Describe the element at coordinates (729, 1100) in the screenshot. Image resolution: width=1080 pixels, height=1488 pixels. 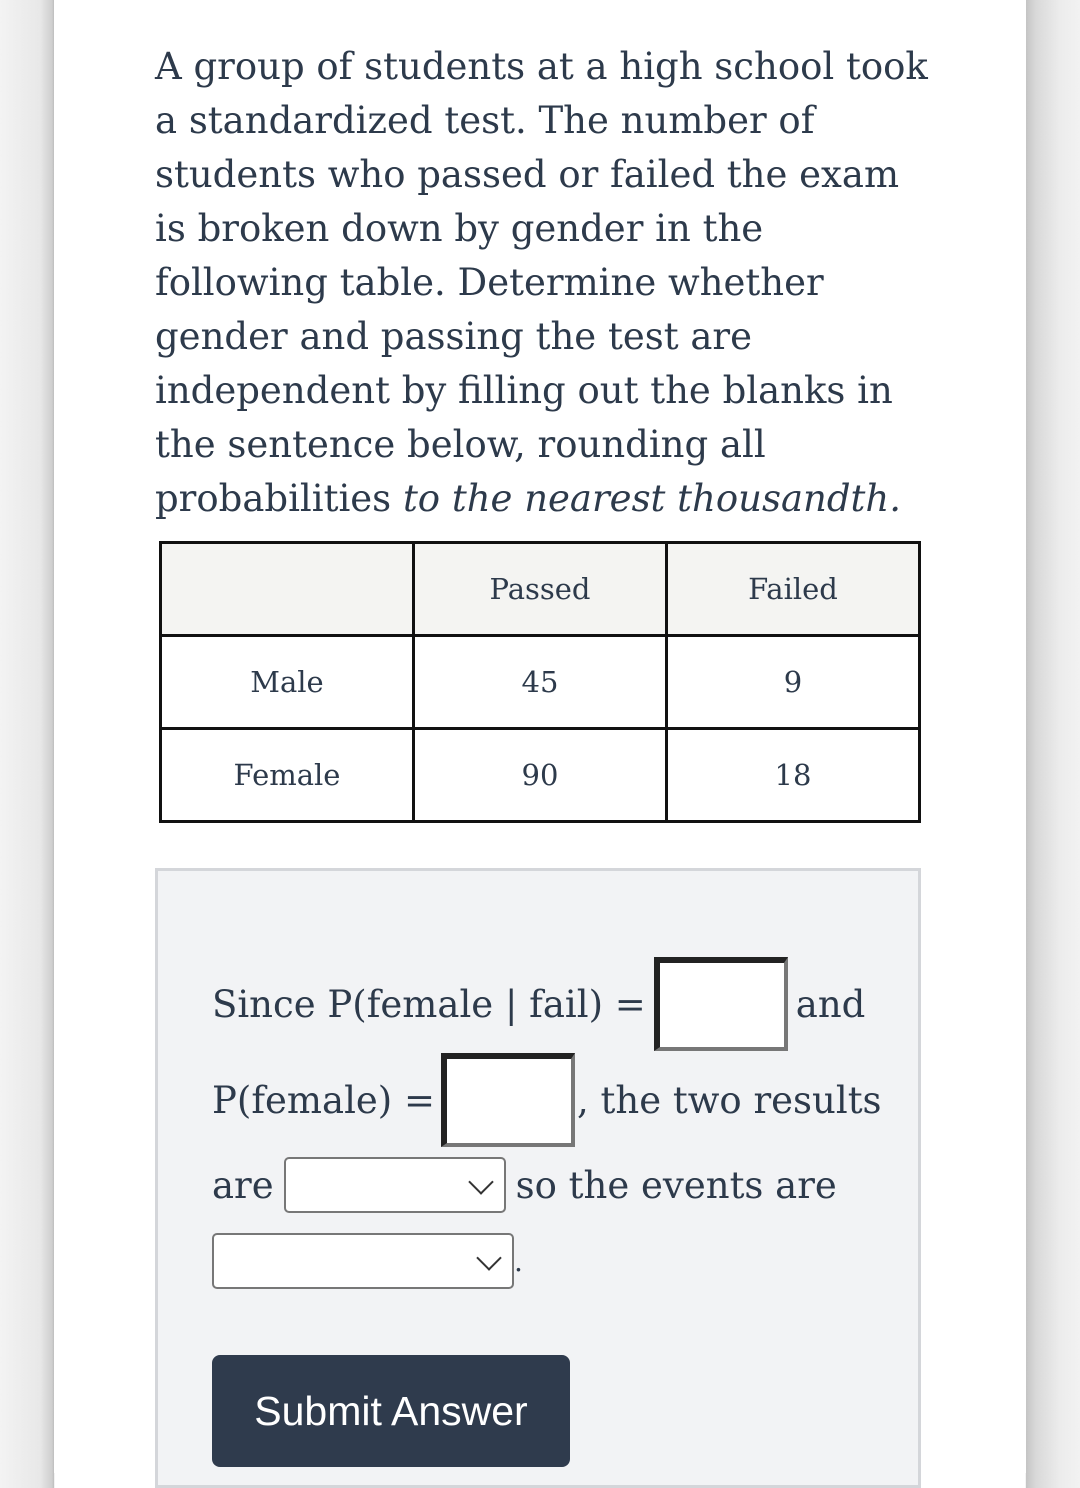
I see `line2-suffix: , the two results` at that location.